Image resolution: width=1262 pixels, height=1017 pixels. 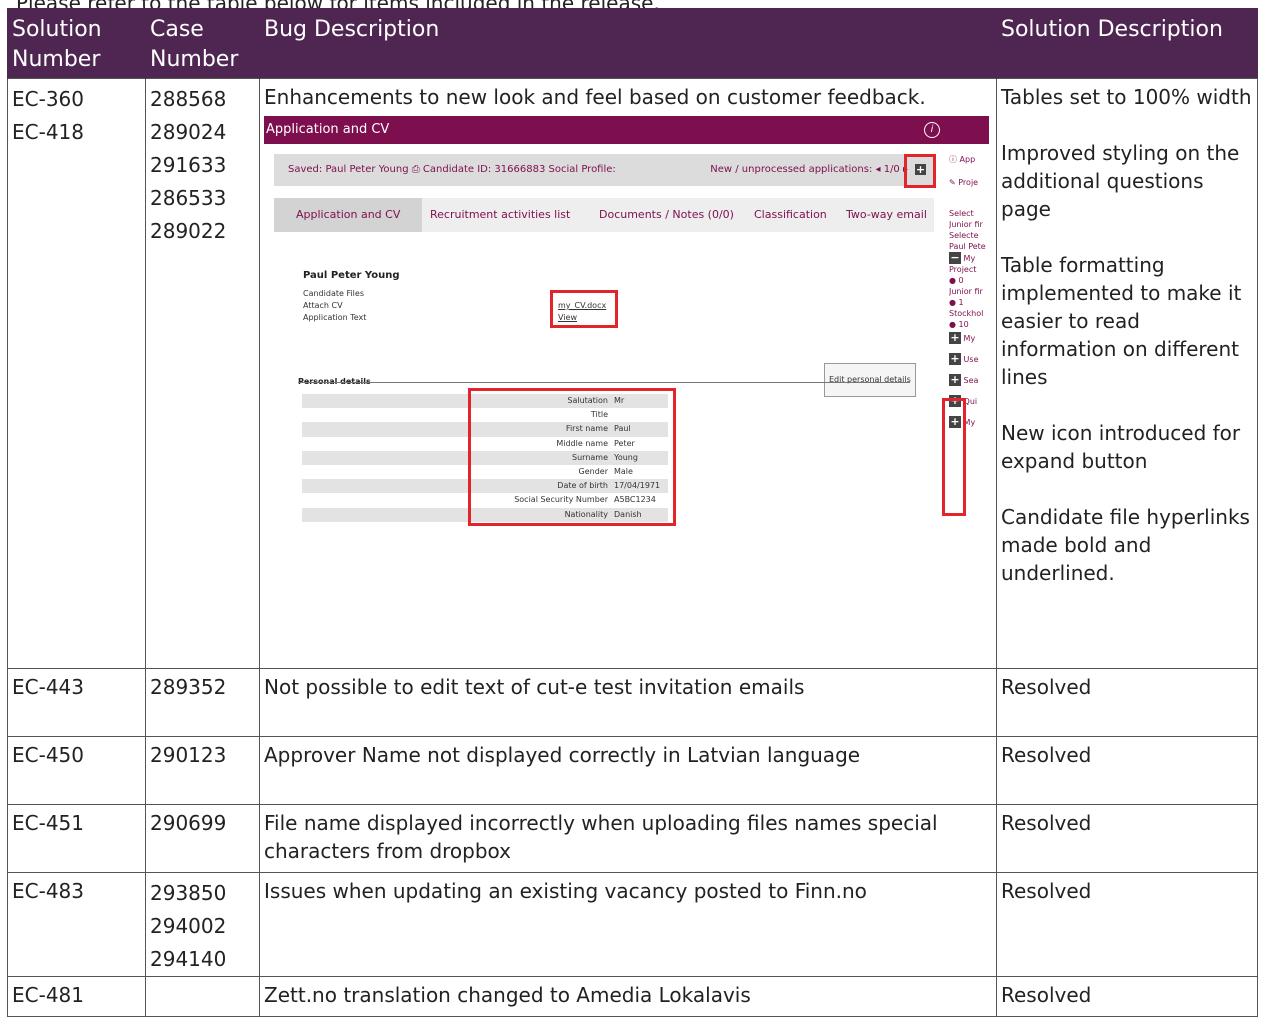 What do you see at coordinates (188, 198) in the screenshot?
I see `case-number: 286533` at bounding box center [188, 198].